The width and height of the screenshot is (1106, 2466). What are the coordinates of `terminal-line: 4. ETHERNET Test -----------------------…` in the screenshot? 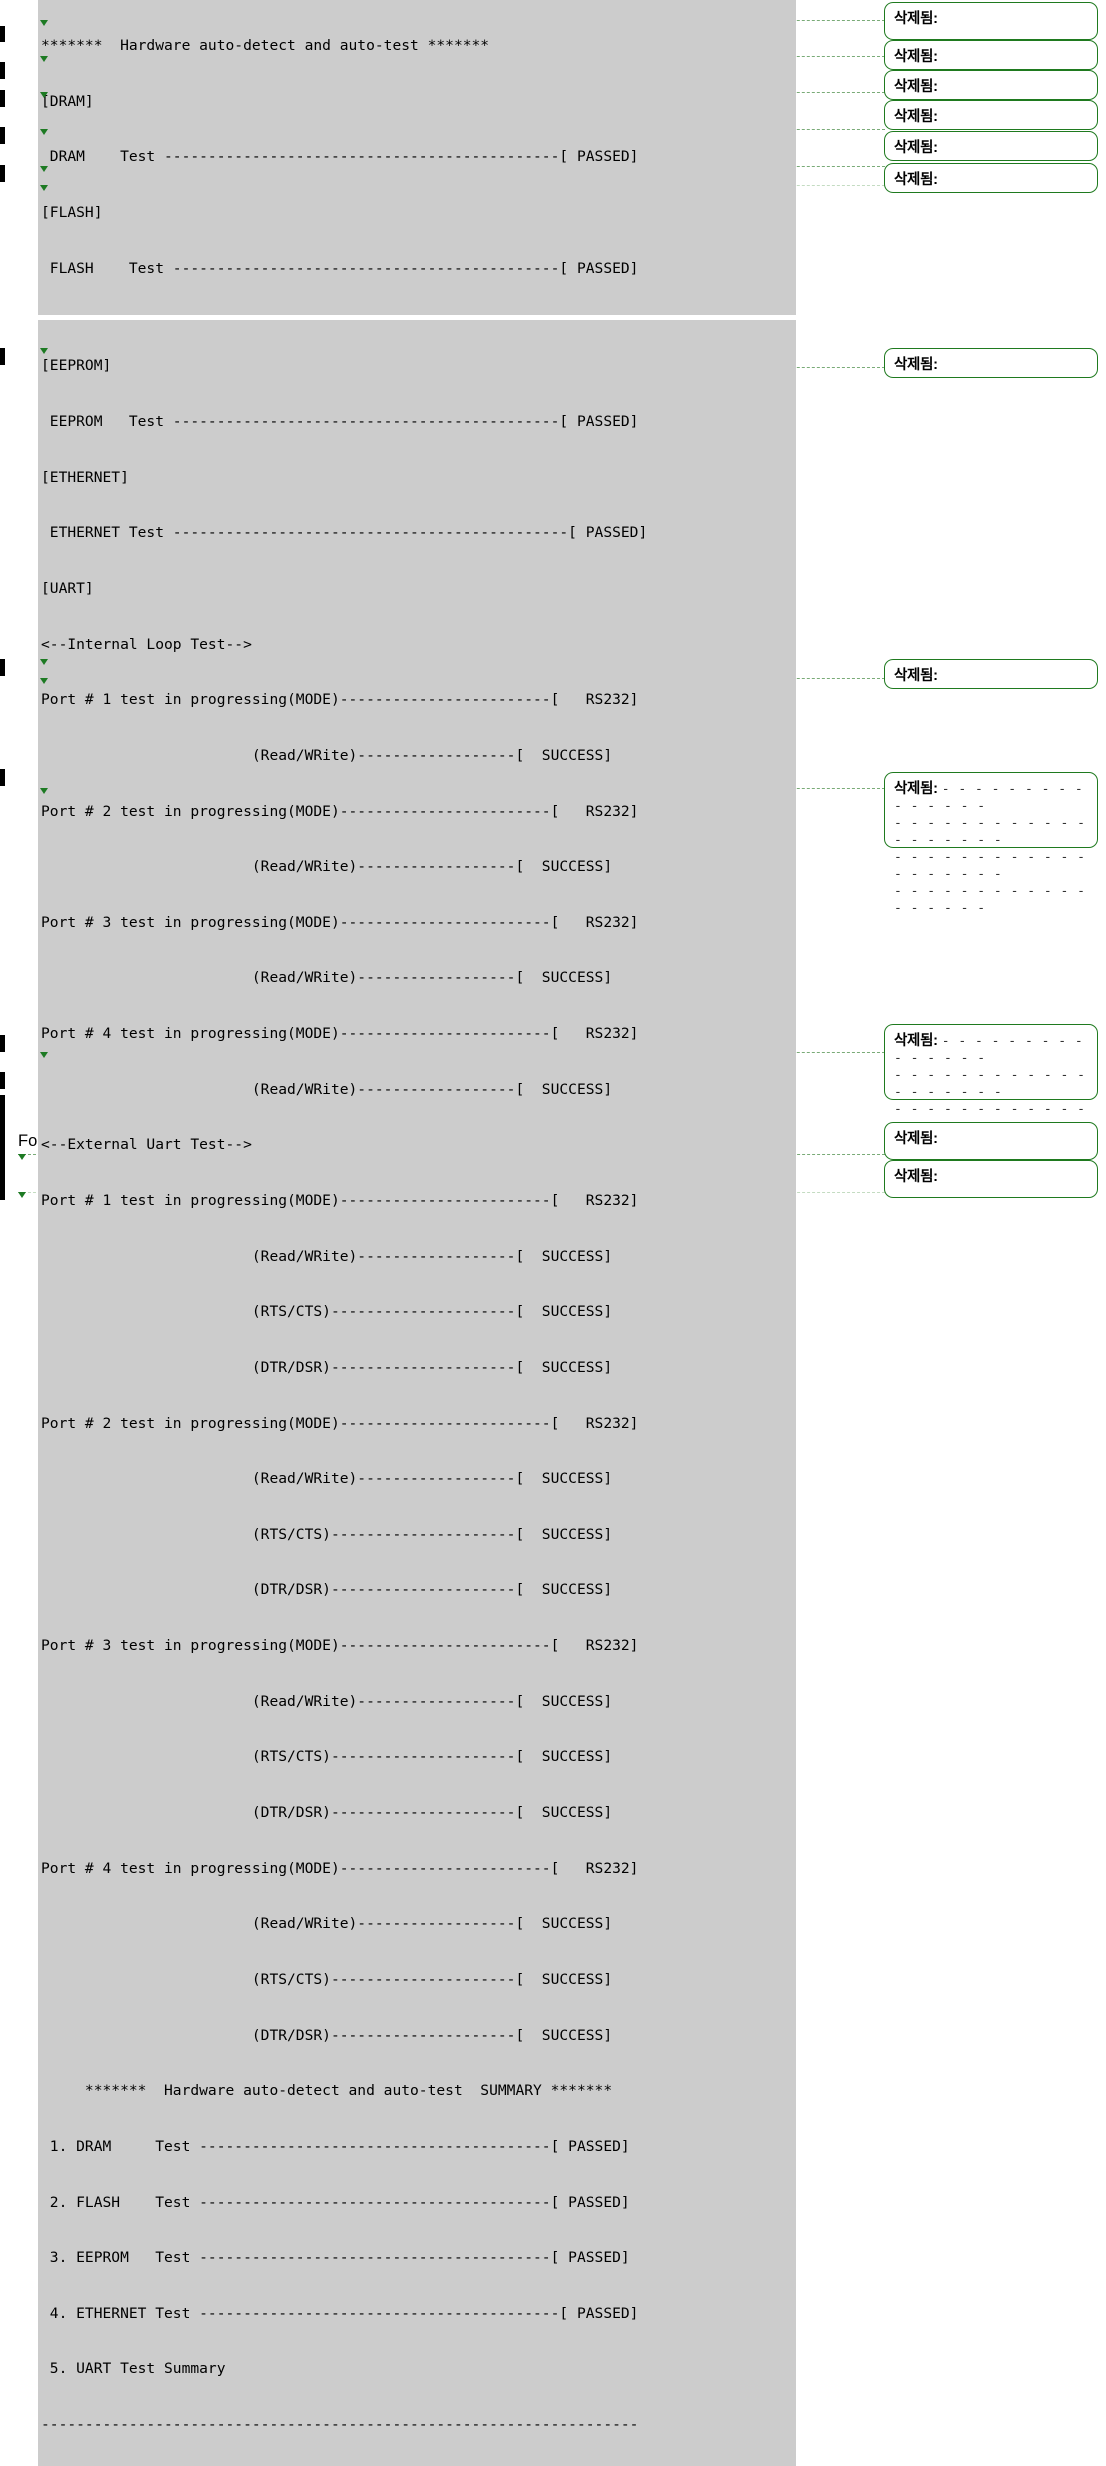 It's located at (340, 2313).